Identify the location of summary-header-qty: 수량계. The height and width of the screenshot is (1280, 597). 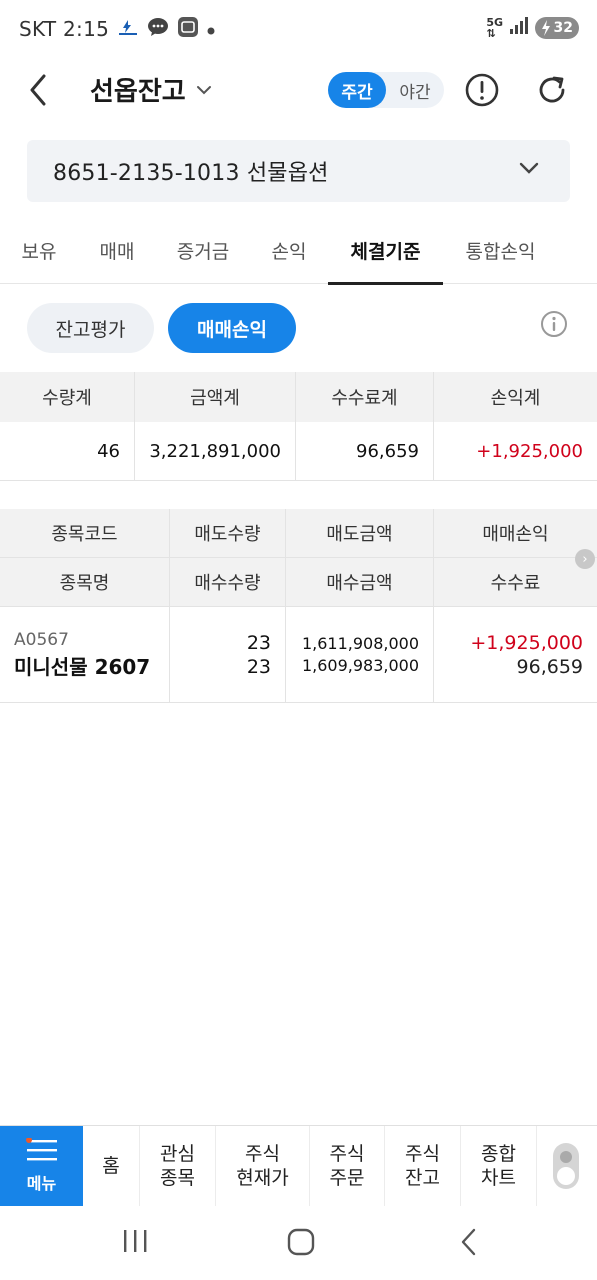
(67, 397).